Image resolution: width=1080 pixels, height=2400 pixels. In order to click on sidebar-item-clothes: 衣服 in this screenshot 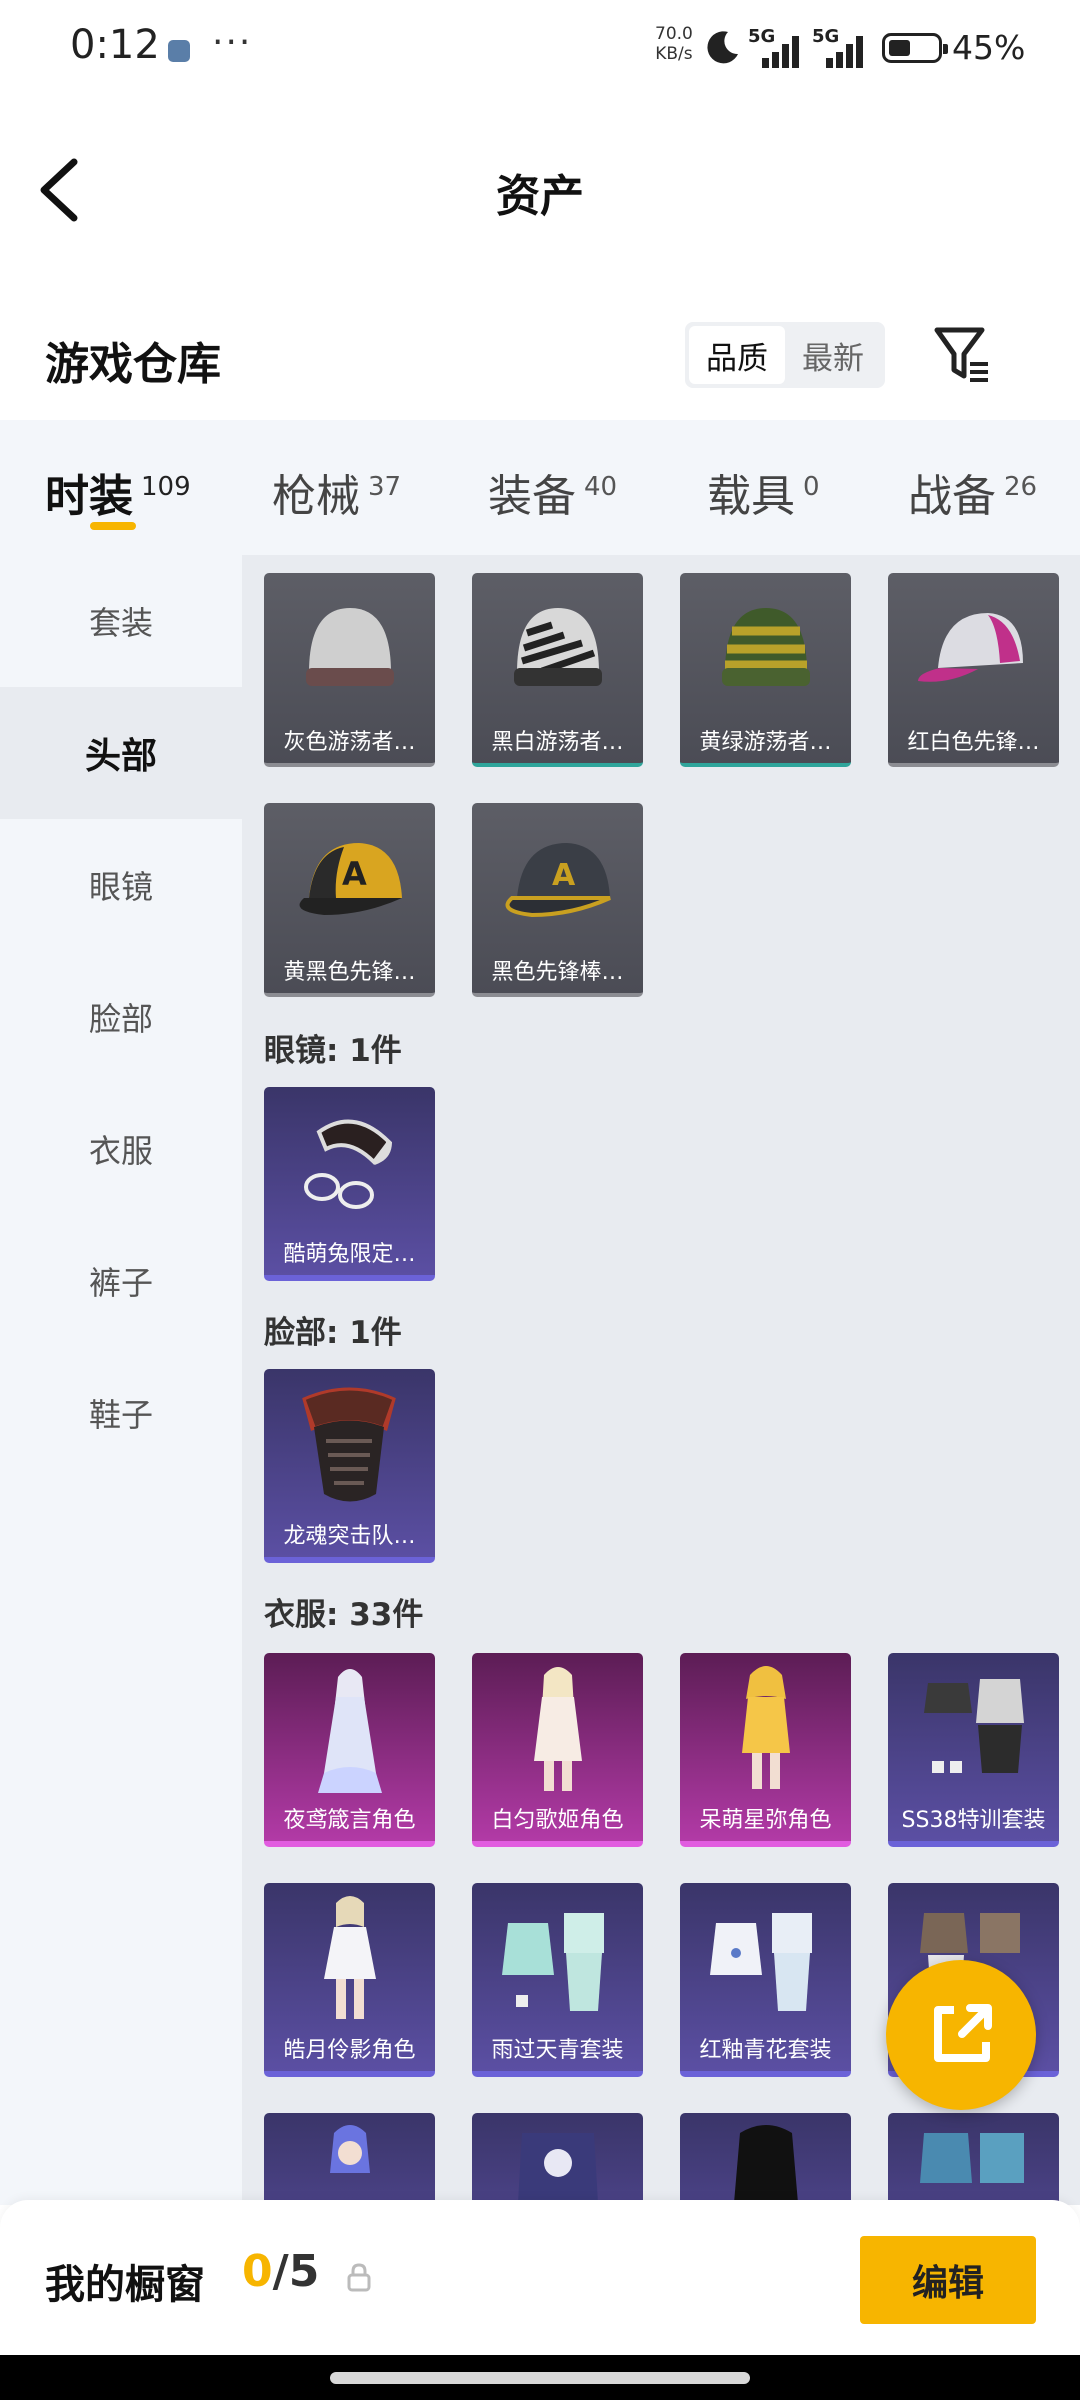, I will do `click(121, 1149)`.